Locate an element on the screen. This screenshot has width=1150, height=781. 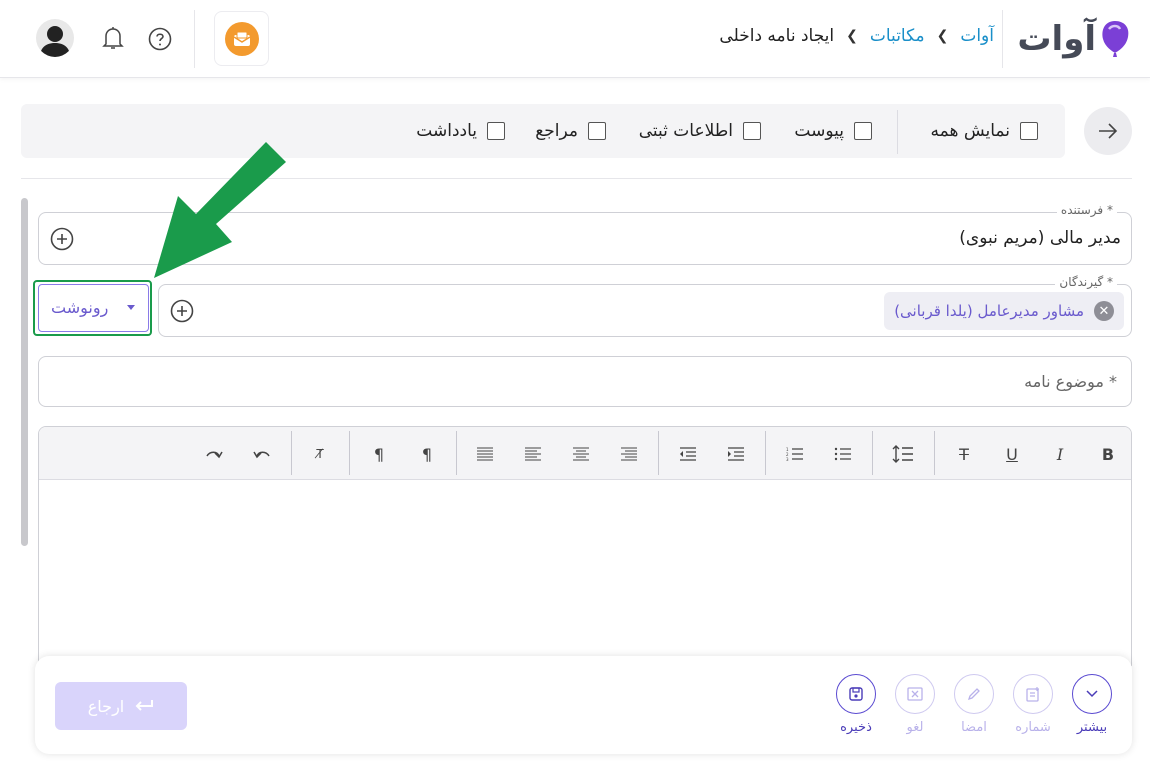
filter-attachment: پیوست is located at coordinates (833, 131).